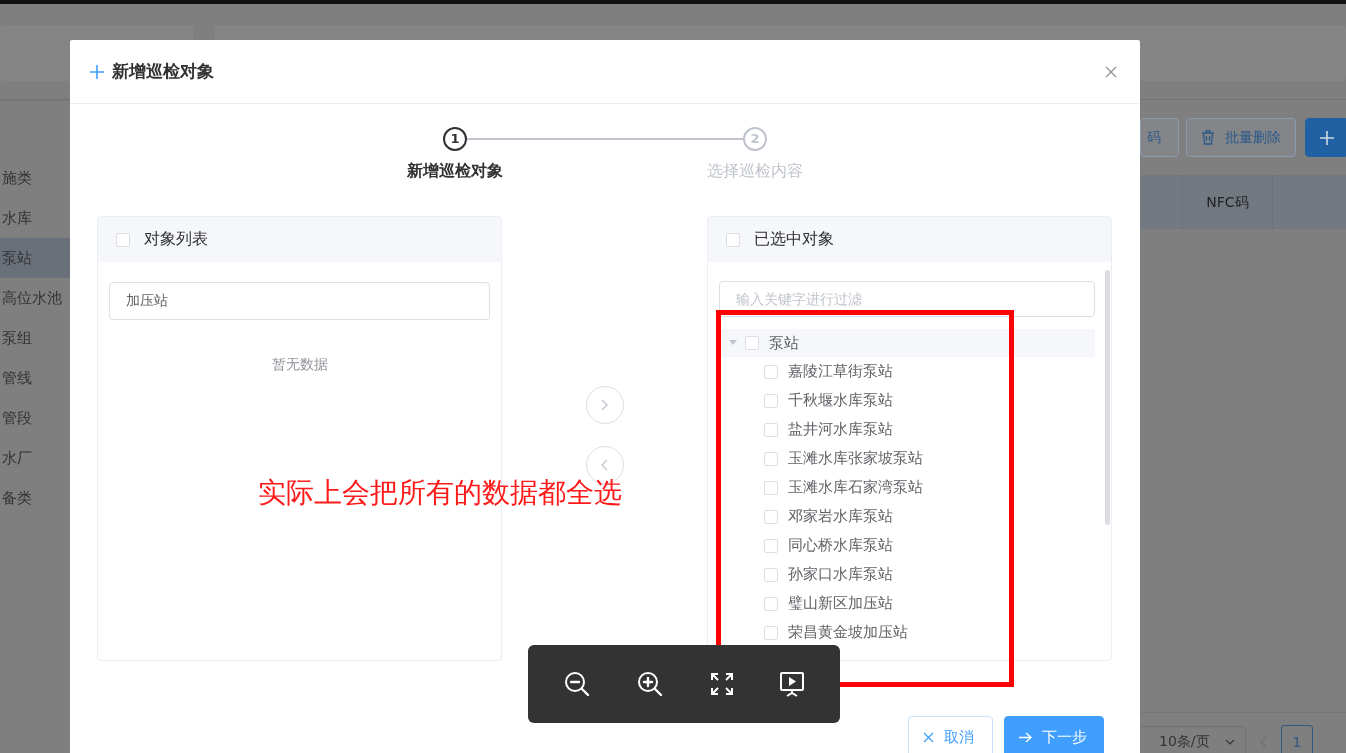  I want to click on next-button: 下一步, so click(1054, 734).